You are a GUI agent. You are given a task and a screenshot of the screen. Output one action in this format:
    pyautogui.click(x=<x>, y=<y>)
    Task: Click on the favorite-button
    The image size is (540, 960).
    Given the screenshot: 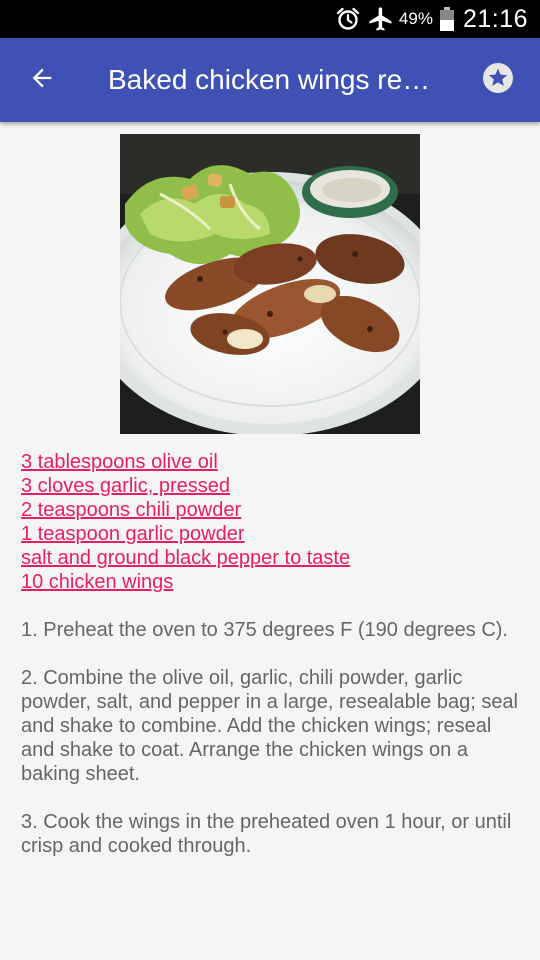 What is the action you would take?
    pyautogui.click(x=498, y=80)
    